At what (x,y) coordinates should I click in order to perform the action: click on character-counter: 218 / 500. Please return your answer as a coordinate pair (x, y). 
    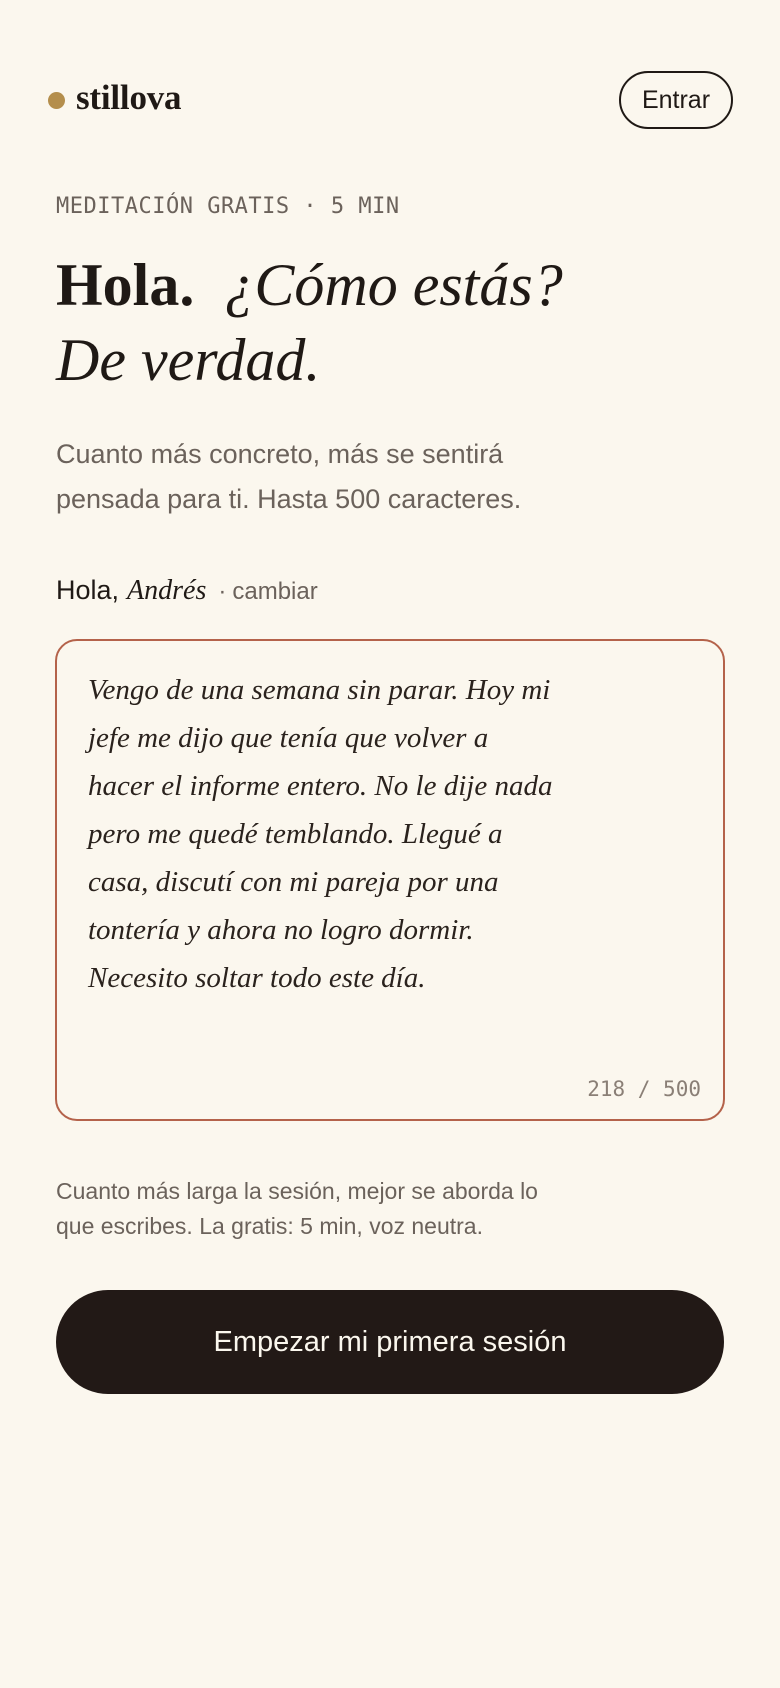
    Looking at the image, I should click on (644, 1089).